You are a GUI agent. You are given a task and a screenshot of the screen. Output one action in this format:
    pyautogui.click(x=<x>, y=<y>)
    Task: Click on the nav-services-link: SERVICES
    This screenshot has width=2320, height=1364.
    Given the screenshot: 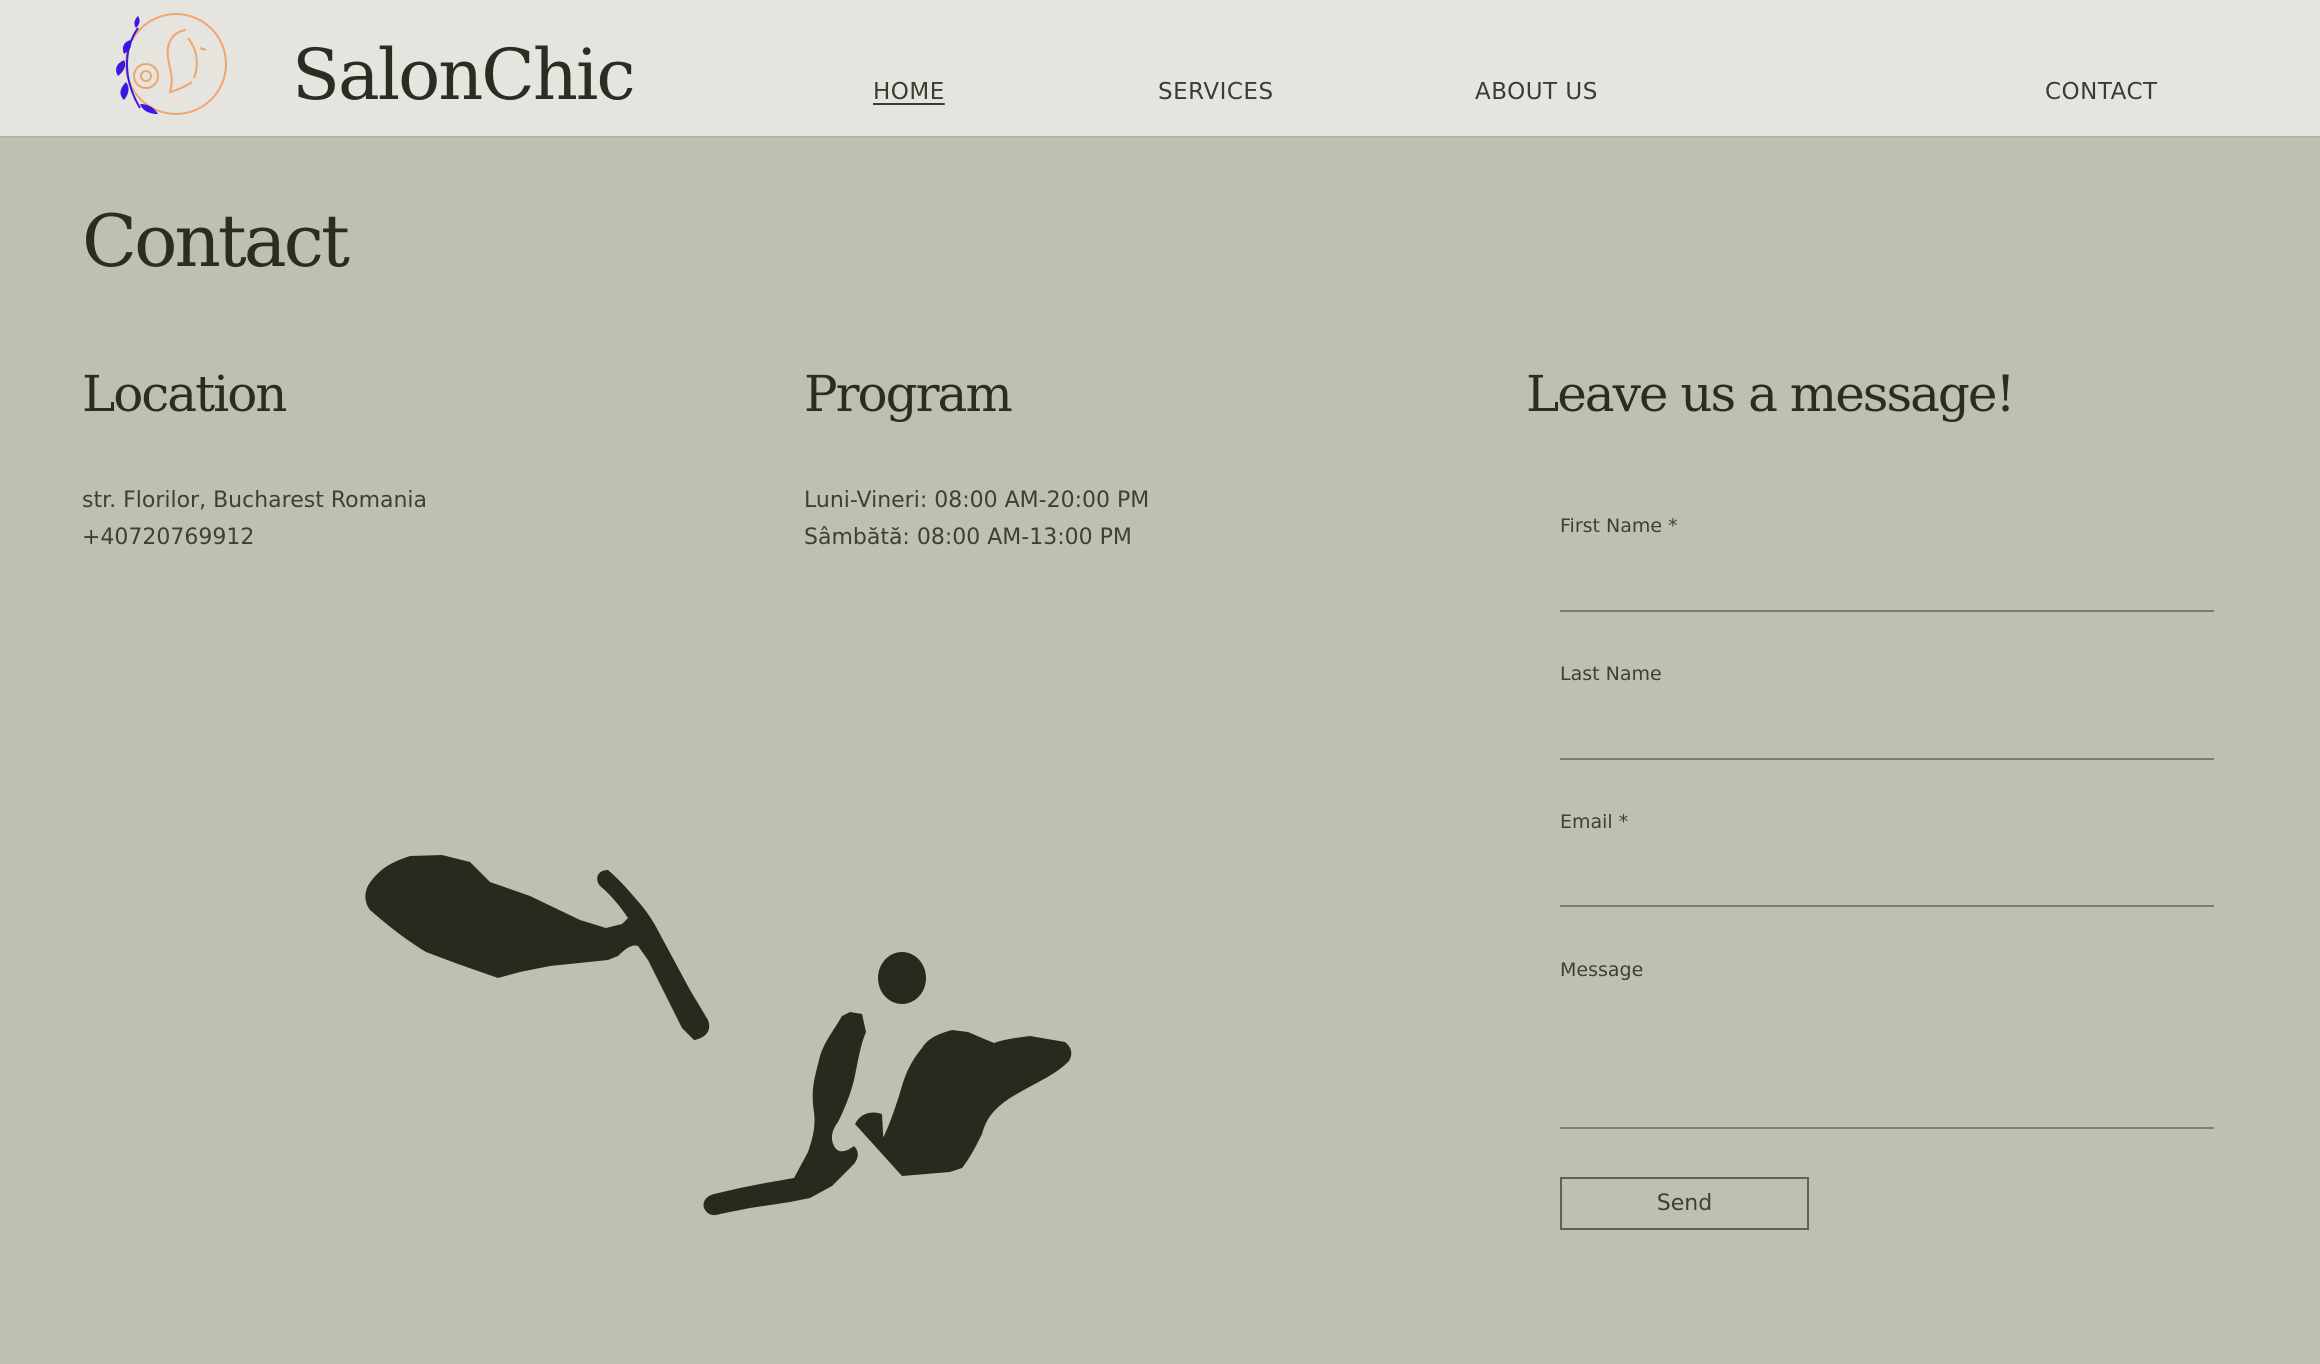 What is the action you would take?
    pyautogui.click(x=1216, y=92)
    